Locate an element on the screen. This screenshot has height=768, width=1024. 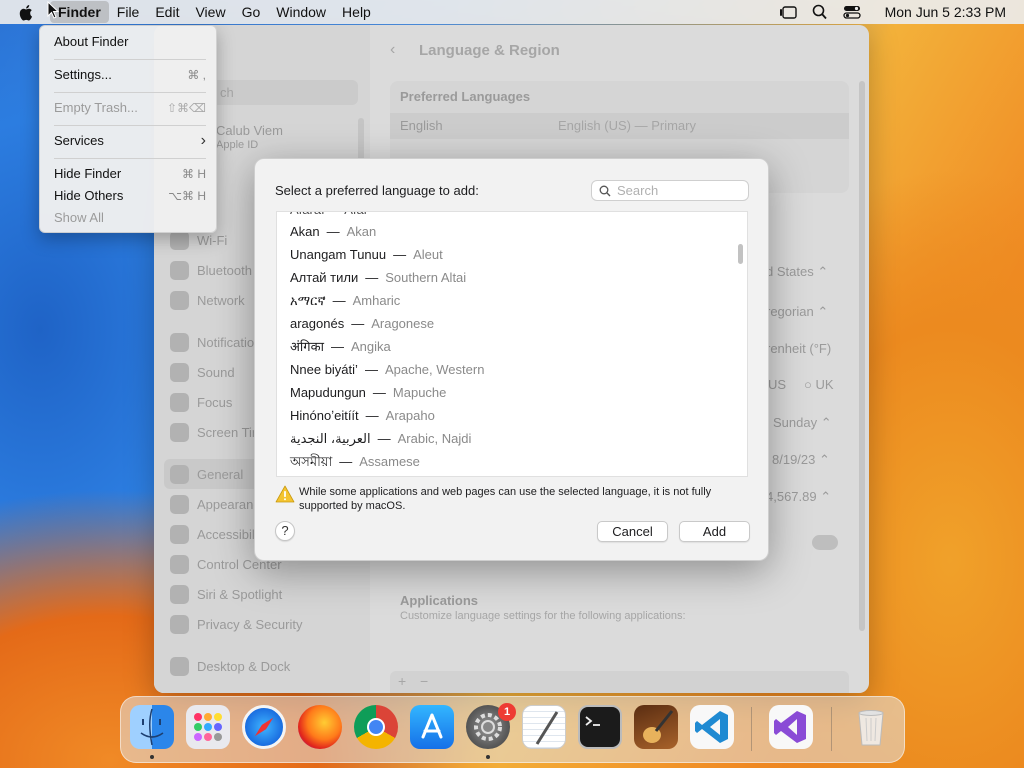
list-item: Nnee biyáti’ — Apache, Western is located at coordinates (387, 370).